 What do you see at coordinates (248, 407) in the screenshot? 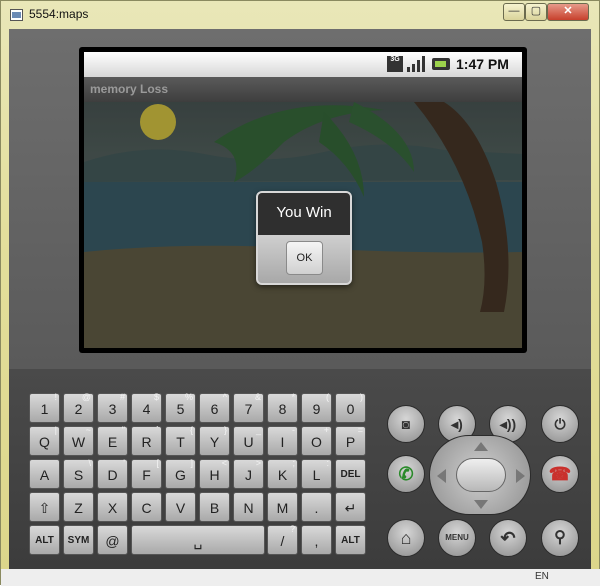
I see `key: 7 &` at bounding box center [248, 407].